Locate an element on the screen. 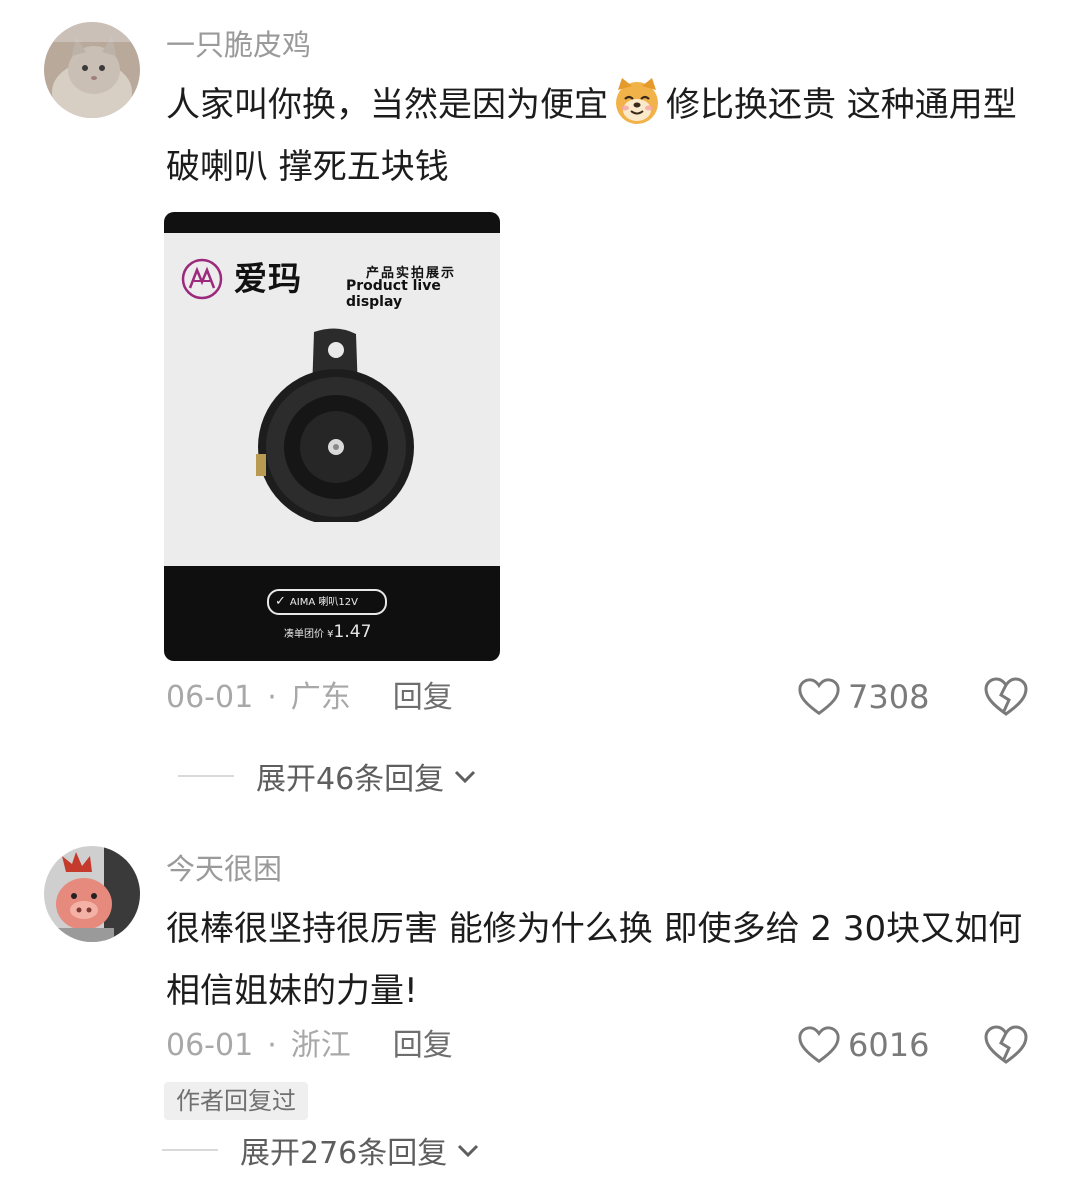 The image size is (1080, 1196). expand-replies-button: 展开276条回复 is located at coordinates (322, 1150).